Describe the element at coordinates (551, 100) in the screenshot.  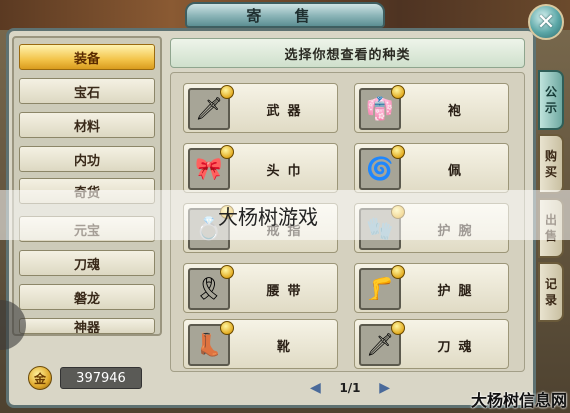
I see `tab-announcement: 公 示` at that location.